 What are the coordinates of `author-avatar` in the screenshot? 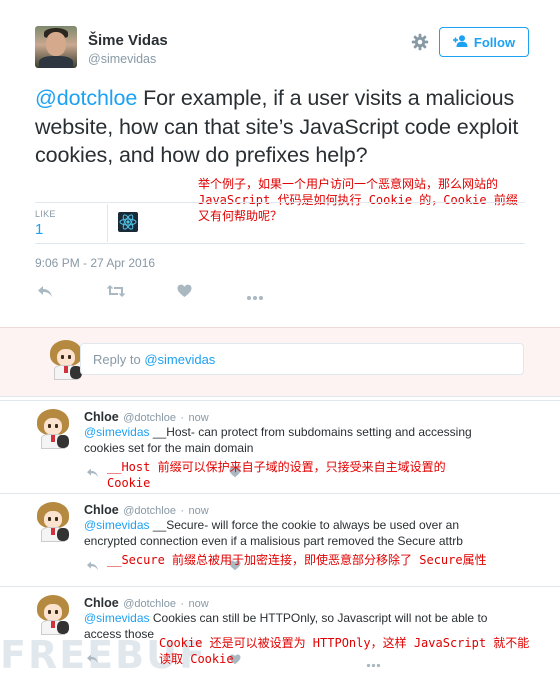 It's located at (56, 47).